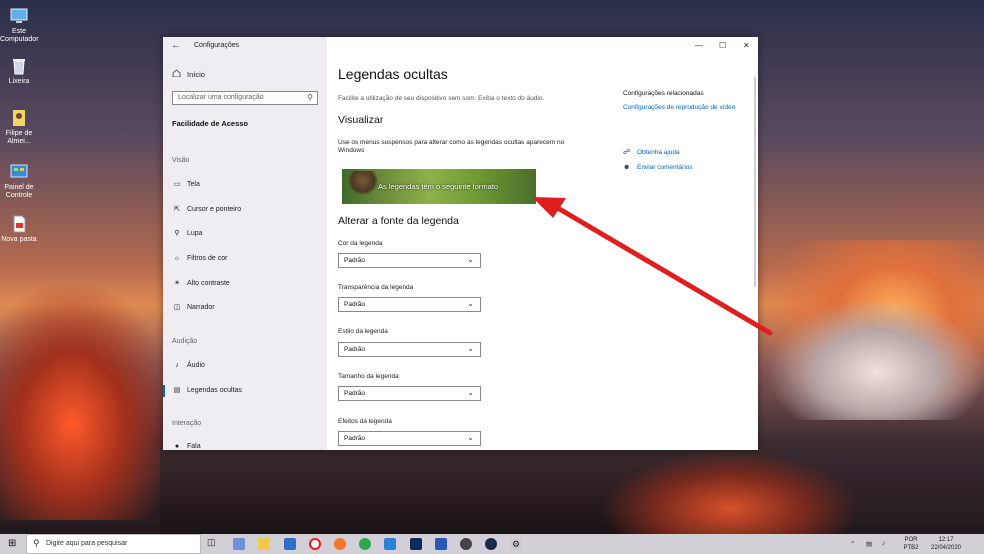  What do you see at coordinates (176, 45) in the screenshot?
I see `back-arrow-icon: ←` at bounding box center [176, 45].